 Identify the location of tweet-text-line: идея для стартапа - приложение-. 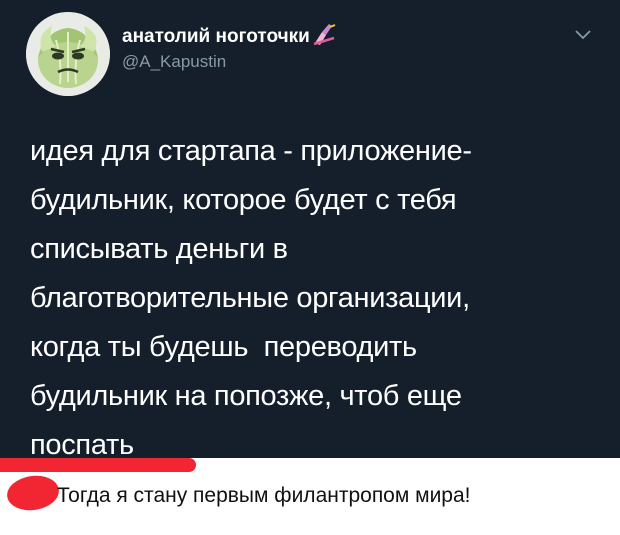
(251, 151).